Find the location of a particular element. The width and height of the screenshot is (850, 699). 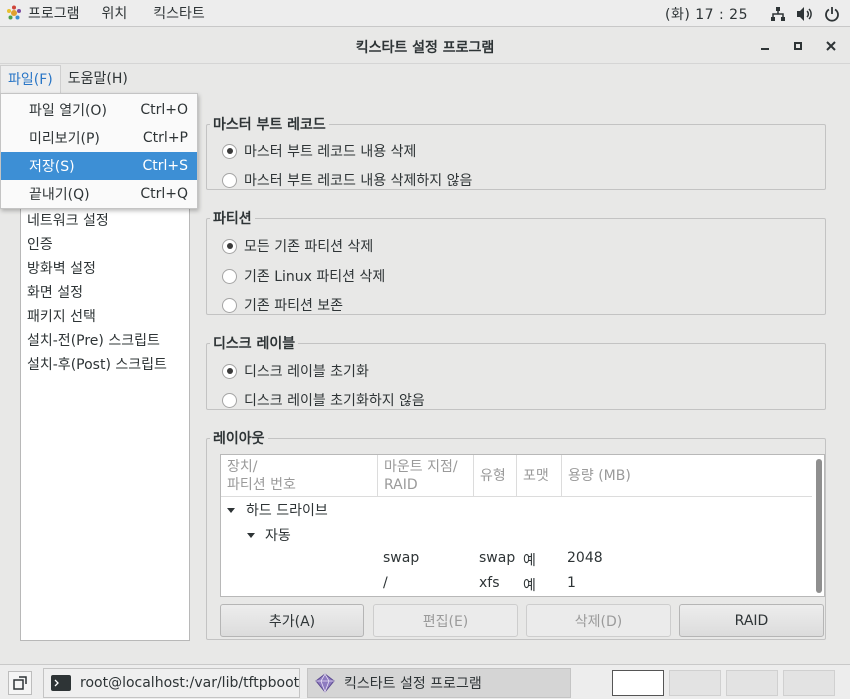

column-header-device: 장치/ 파티션 번호 is located at coordinates (299, 476).